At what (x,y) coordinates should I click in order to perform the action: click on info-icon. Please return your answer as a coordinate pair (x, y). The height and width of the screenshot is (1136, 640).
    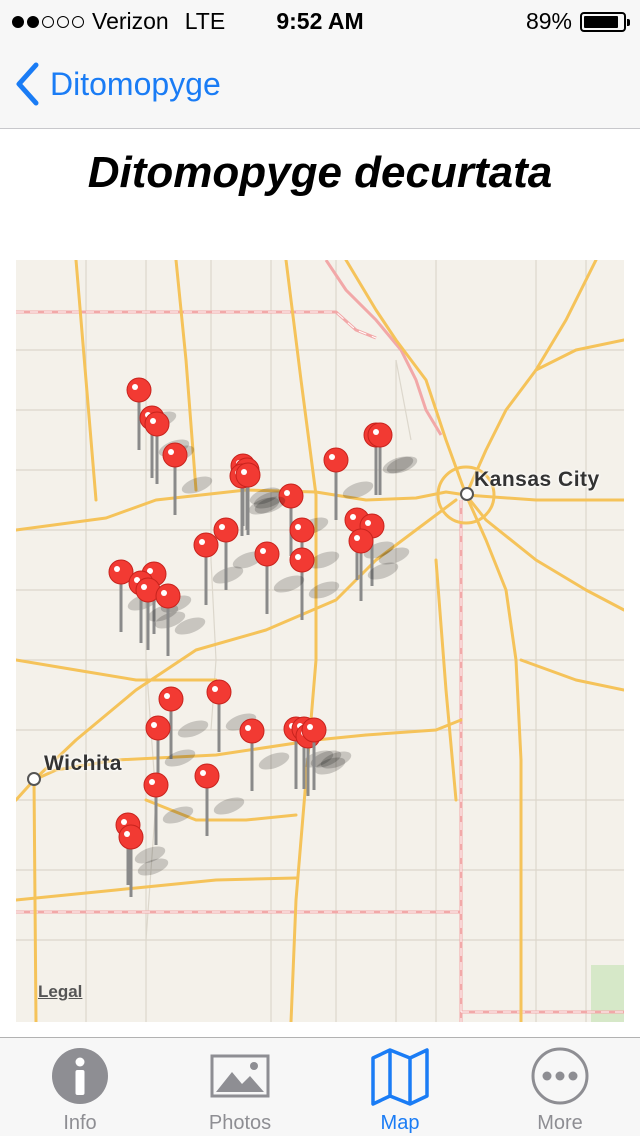
    Looking at the image, I should click on (80, 1076).